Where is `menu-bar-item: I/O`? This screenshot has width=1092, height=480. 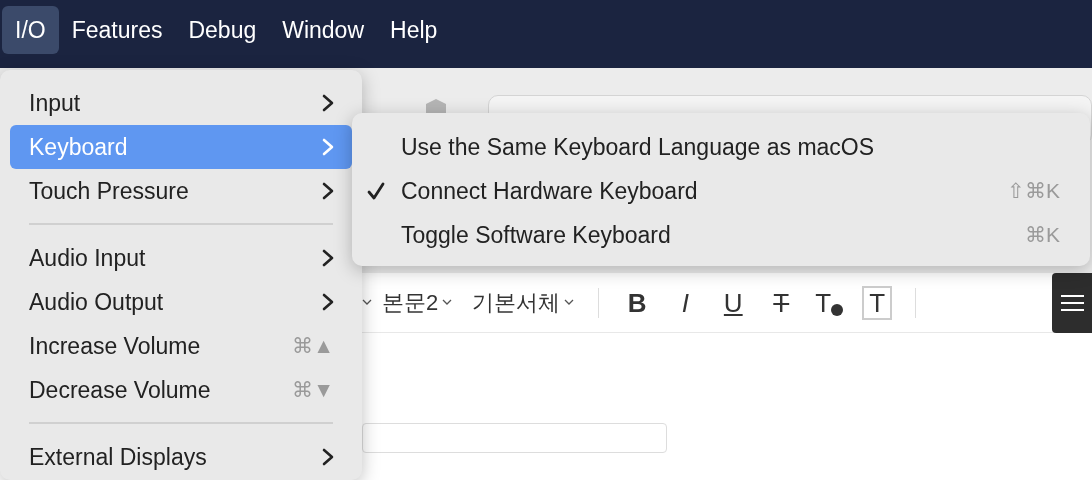 menu-bar-item: I/O is located at coordinates (30, 30).